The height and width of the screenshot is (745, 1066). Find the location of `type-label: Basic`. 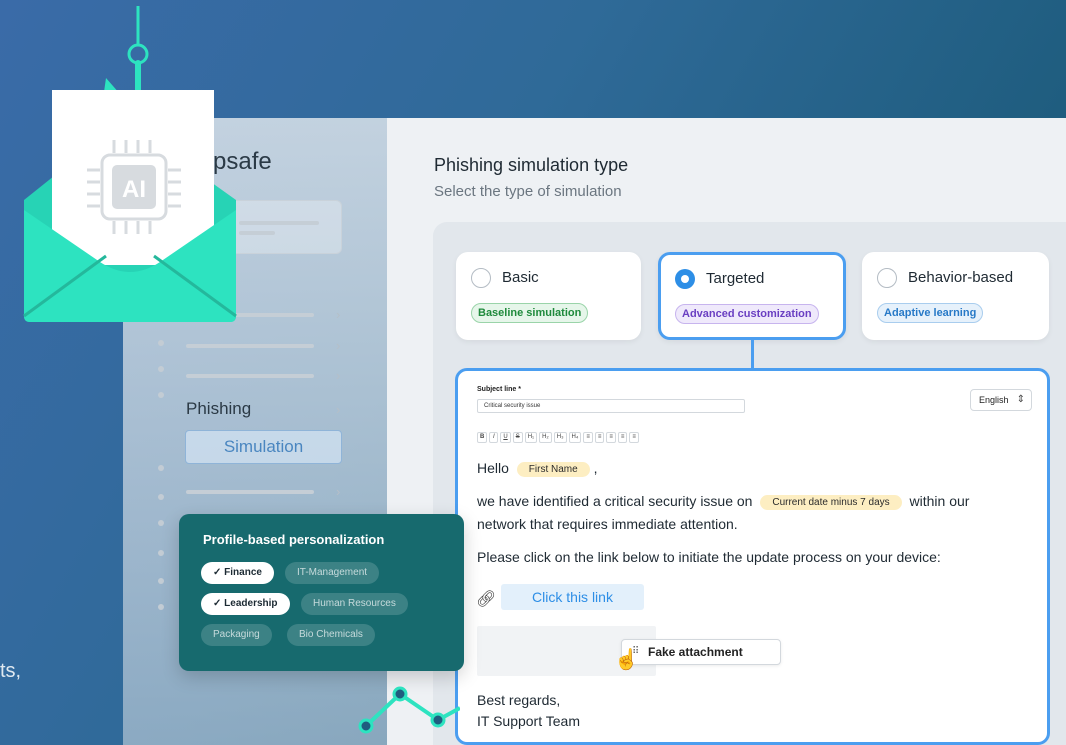

type-label: Basic is located at coordinates (520, 277).